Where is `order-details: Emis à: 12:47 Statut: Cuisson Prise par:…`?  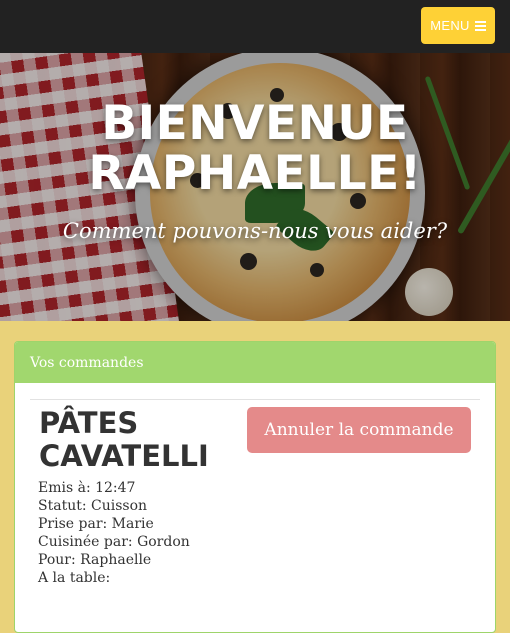 order-details: Emis à: 12:47 Statut: Cuisson Prise par:… is located at coordinates (114, 533).